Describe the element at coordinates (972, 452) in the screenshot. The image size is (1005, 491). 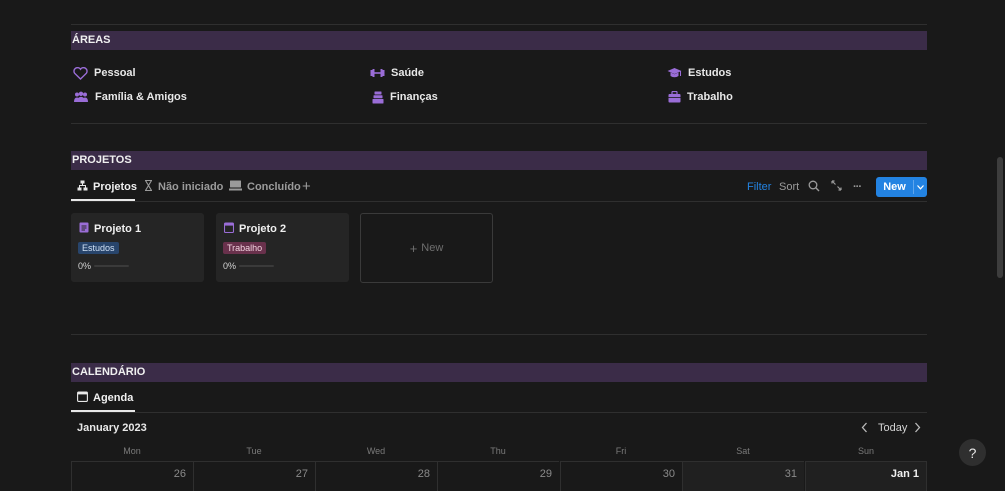
I see `help-button: ?` at that location.